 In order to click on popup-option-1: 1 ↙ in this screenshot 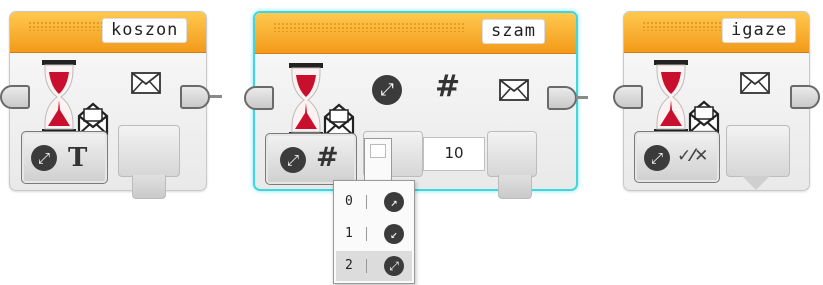, I will do `click(374, 234)`.